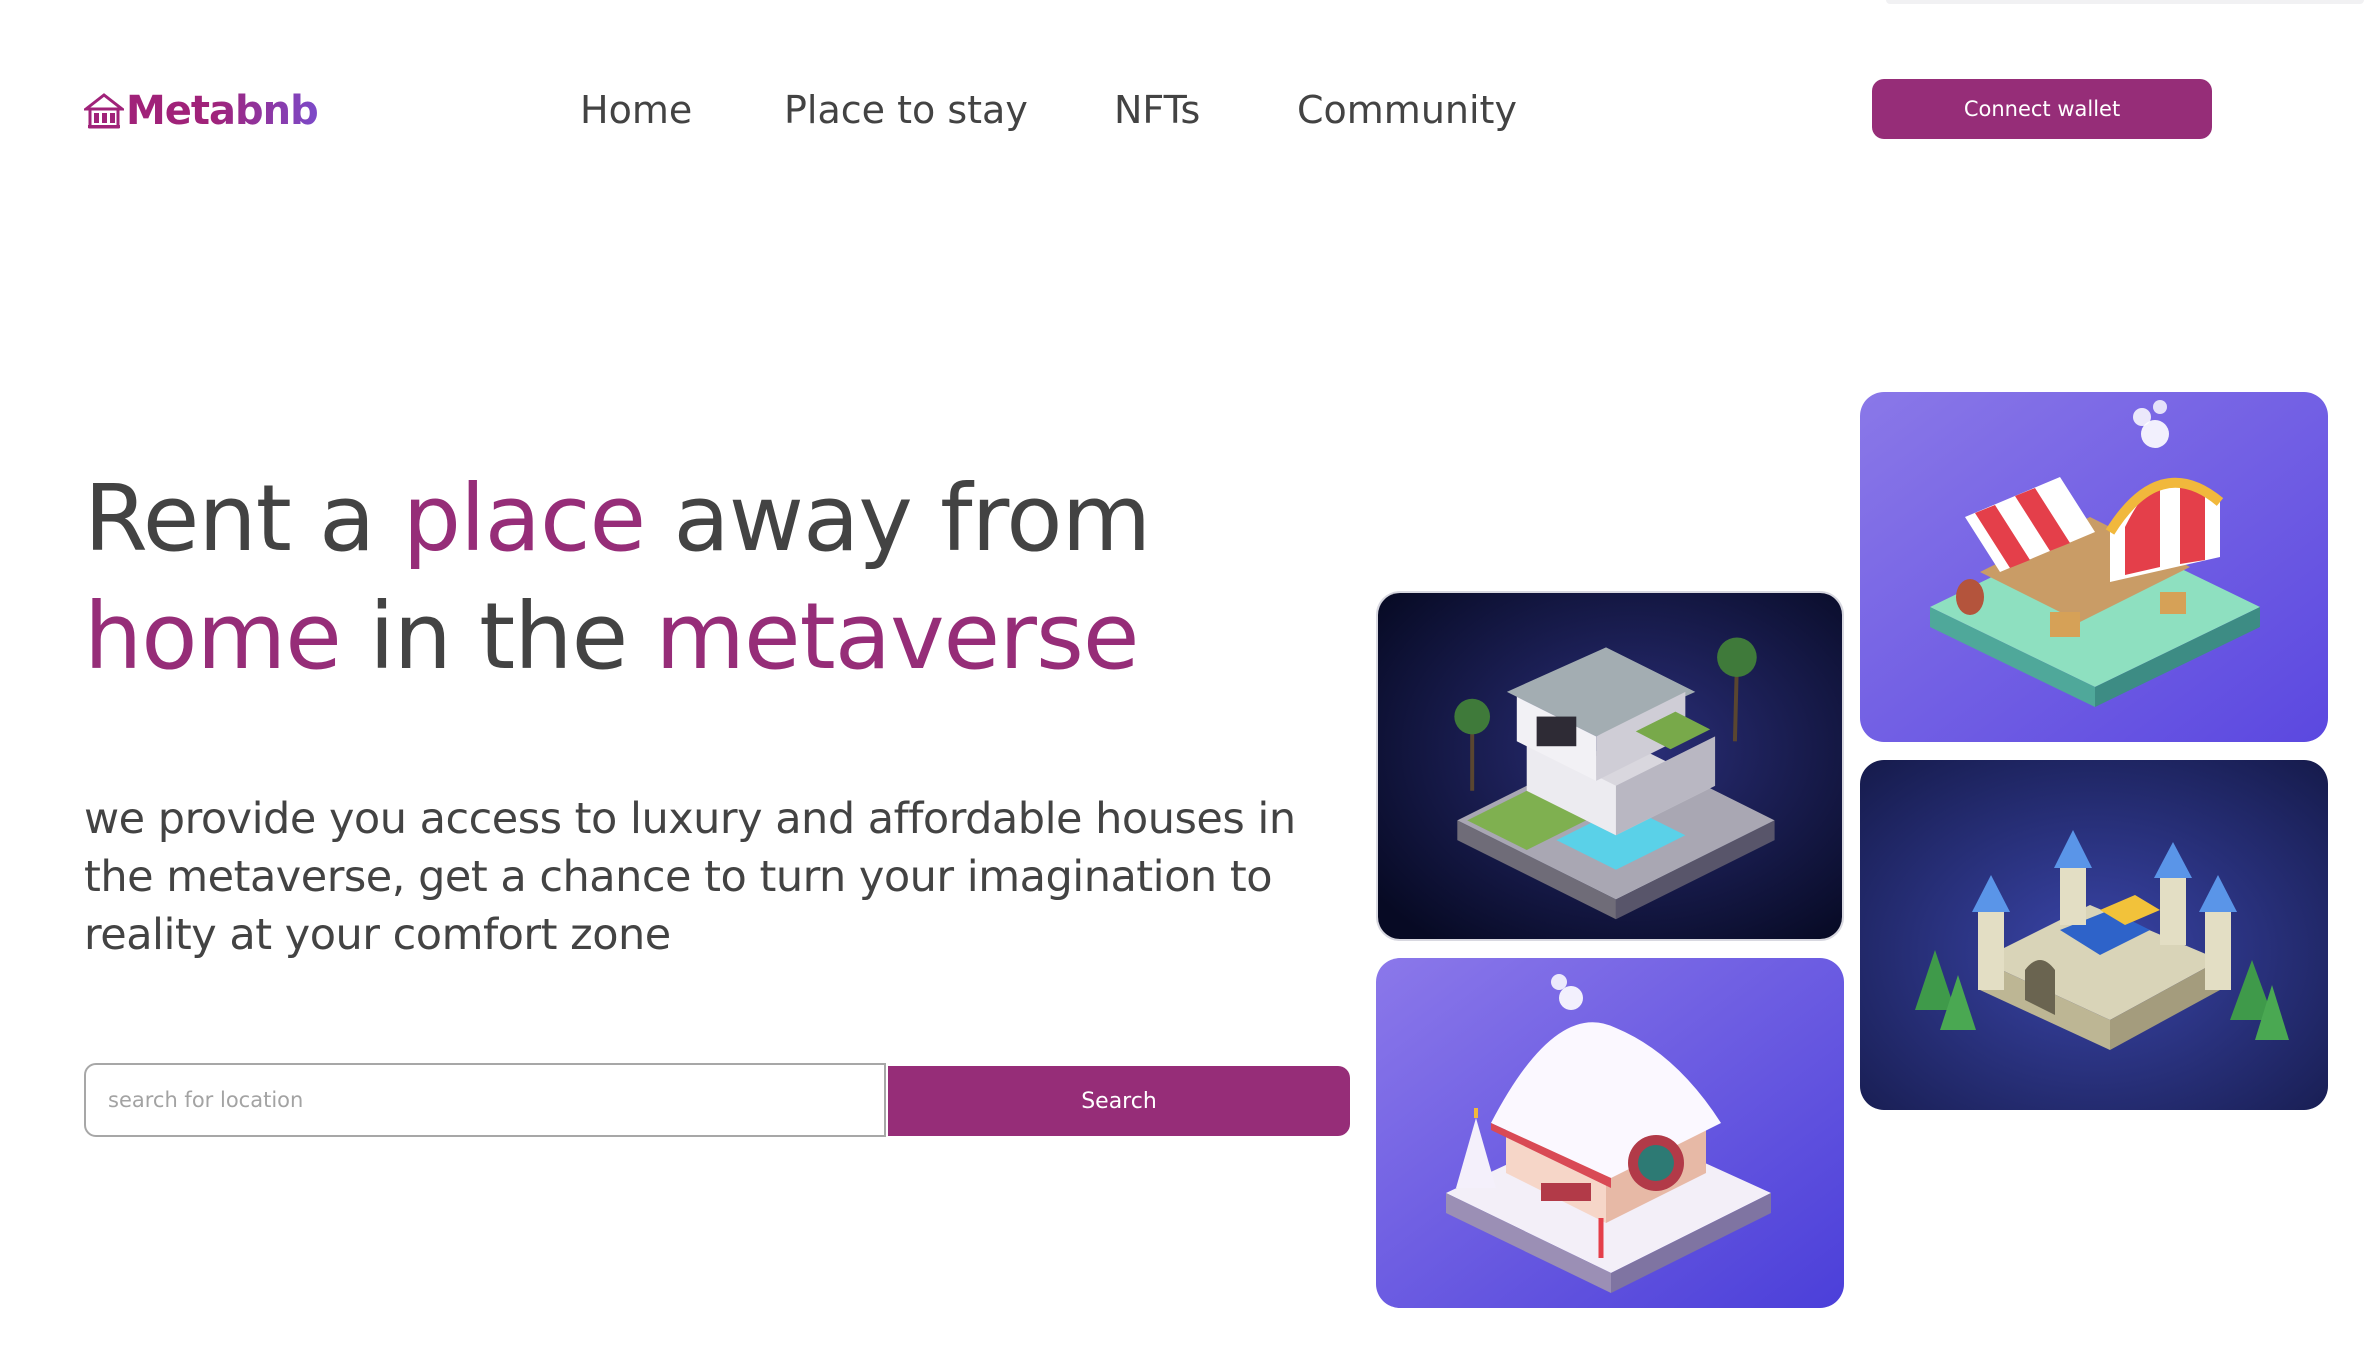 This screenshot has width=2364, height=1356. I want to click on logo-text: Metabnb, so click(222, 111).